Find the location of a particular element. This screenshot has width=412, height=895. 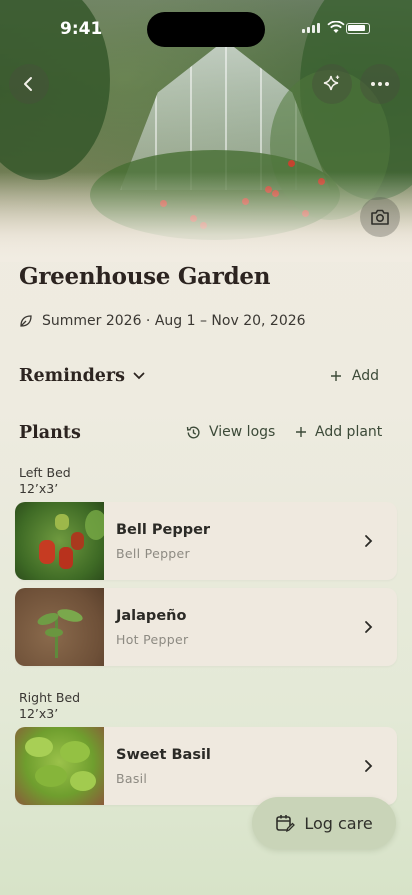

camera-icon is located at coordinates (380, 217).